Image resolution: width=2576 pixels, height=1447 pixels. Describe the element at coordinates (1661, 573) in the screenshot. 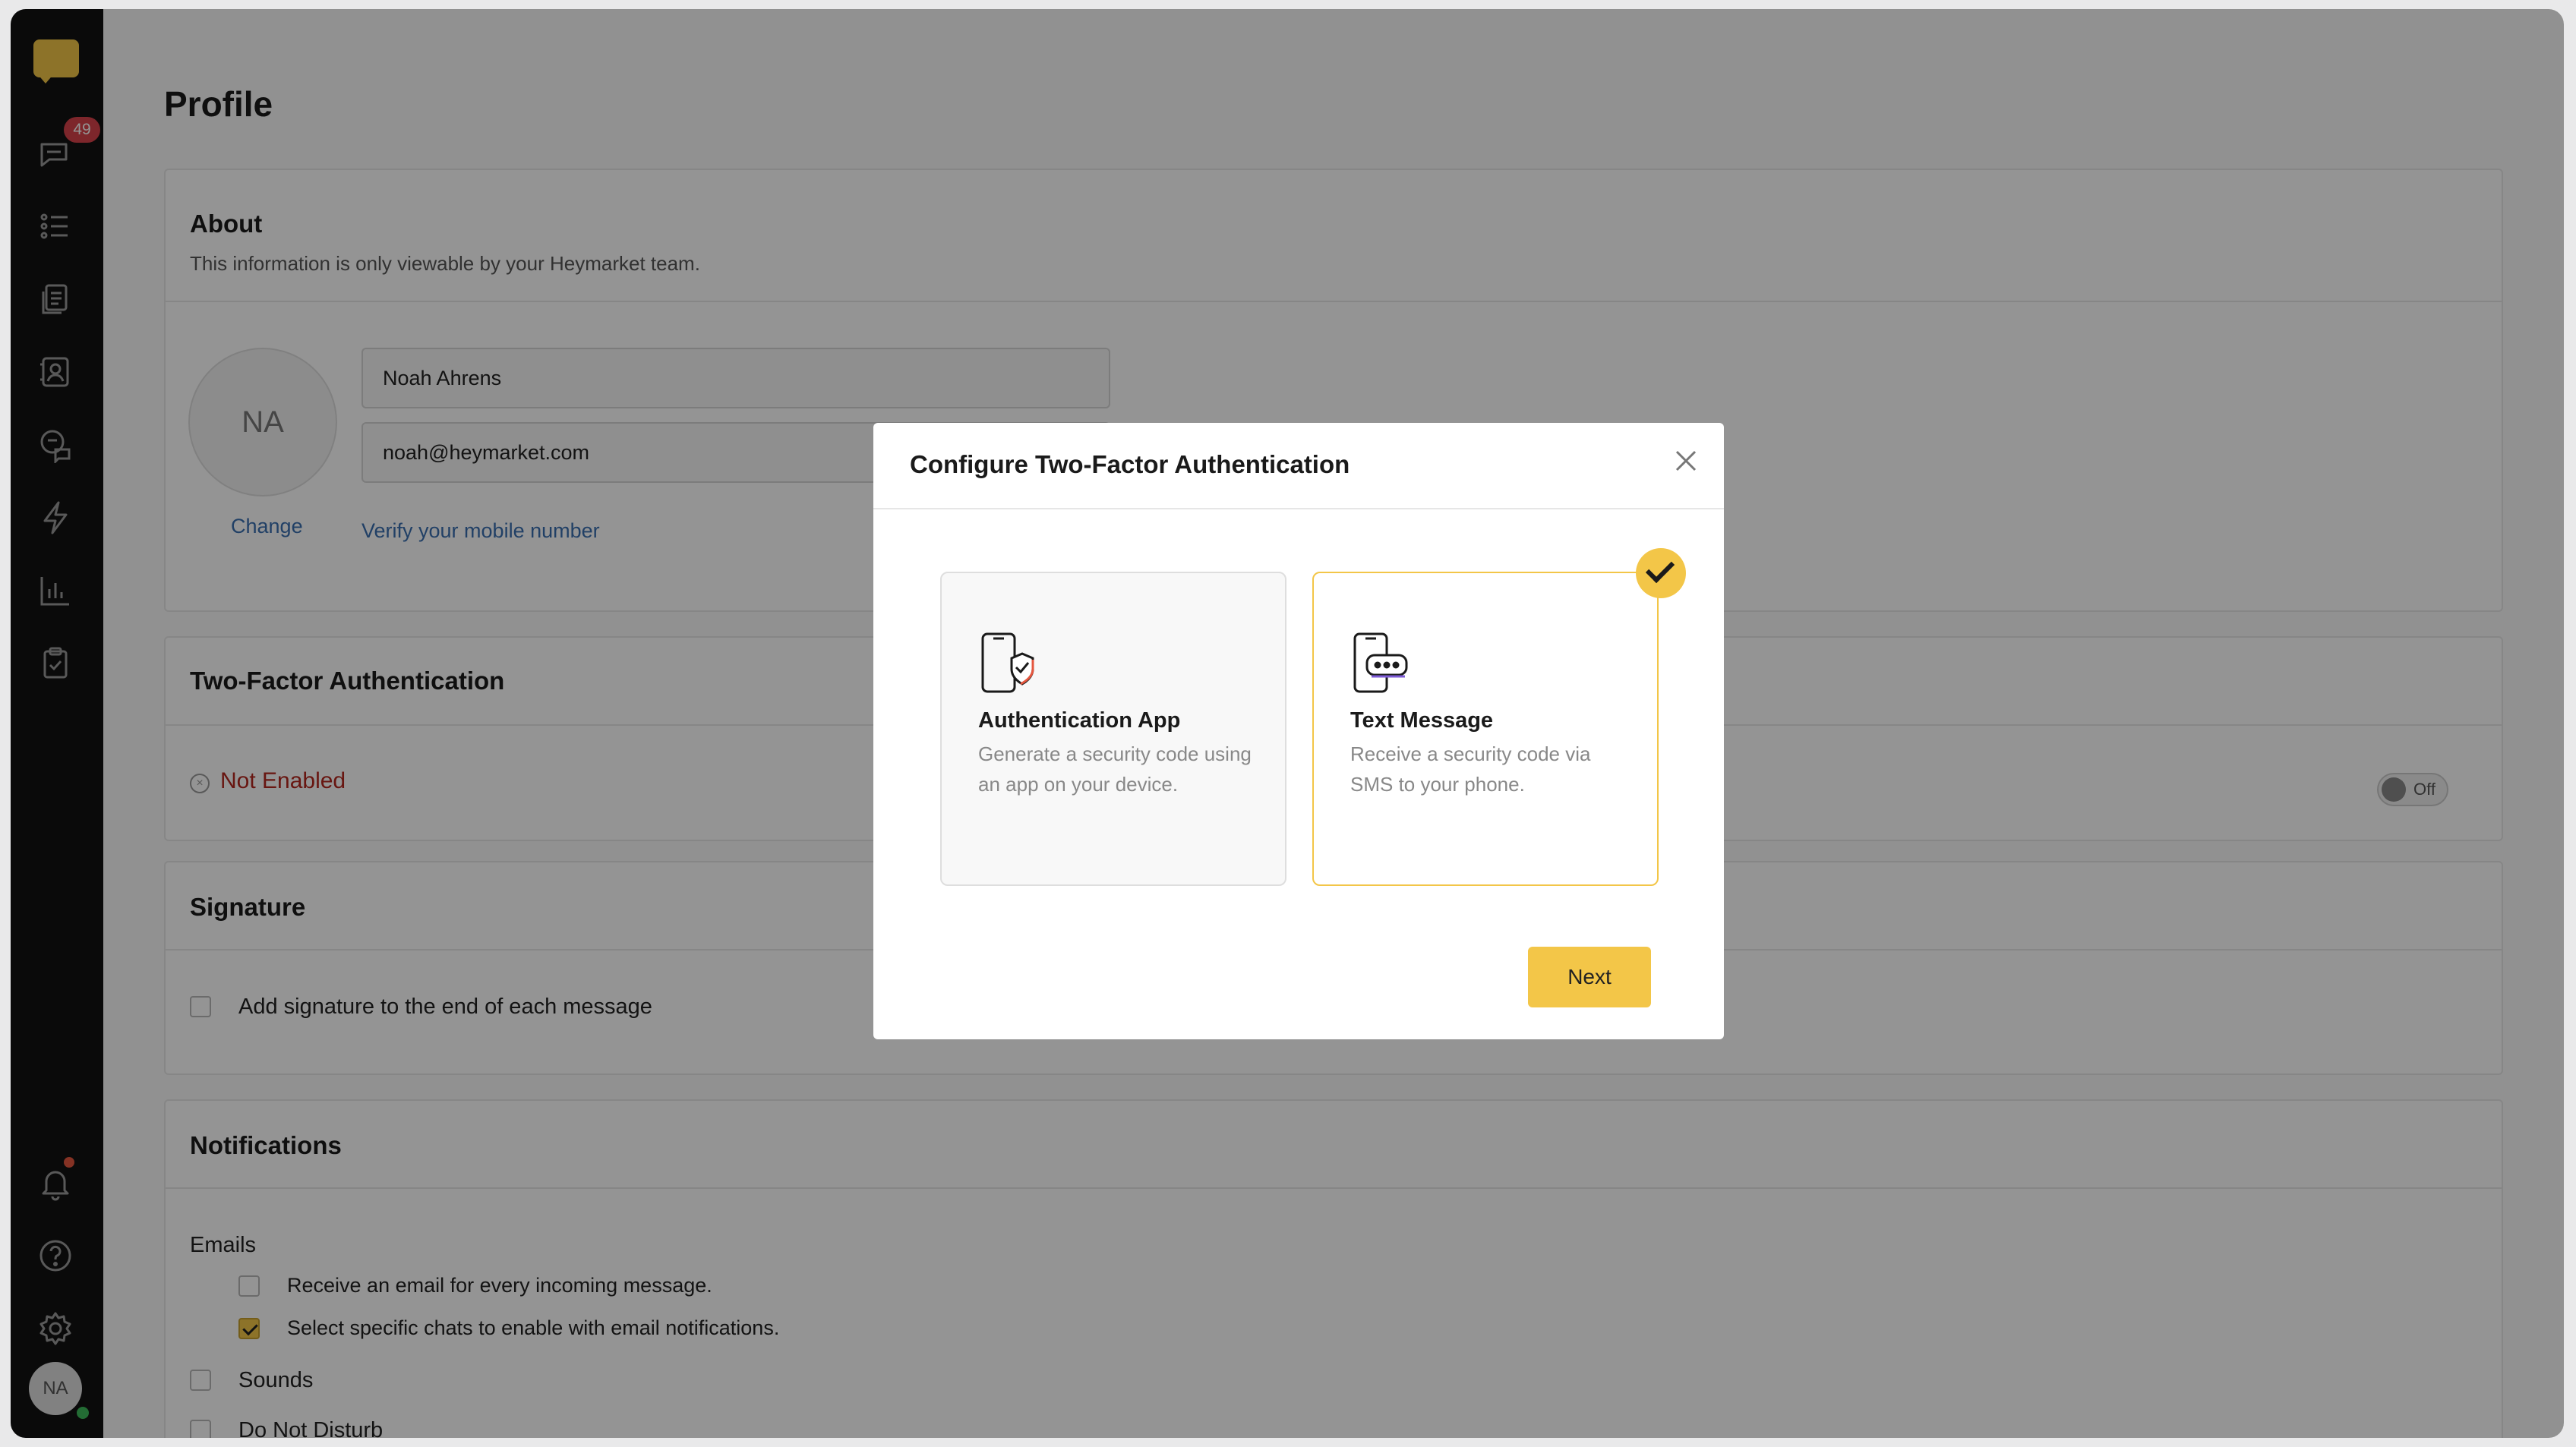

I see `selected-check-icon` at that location.